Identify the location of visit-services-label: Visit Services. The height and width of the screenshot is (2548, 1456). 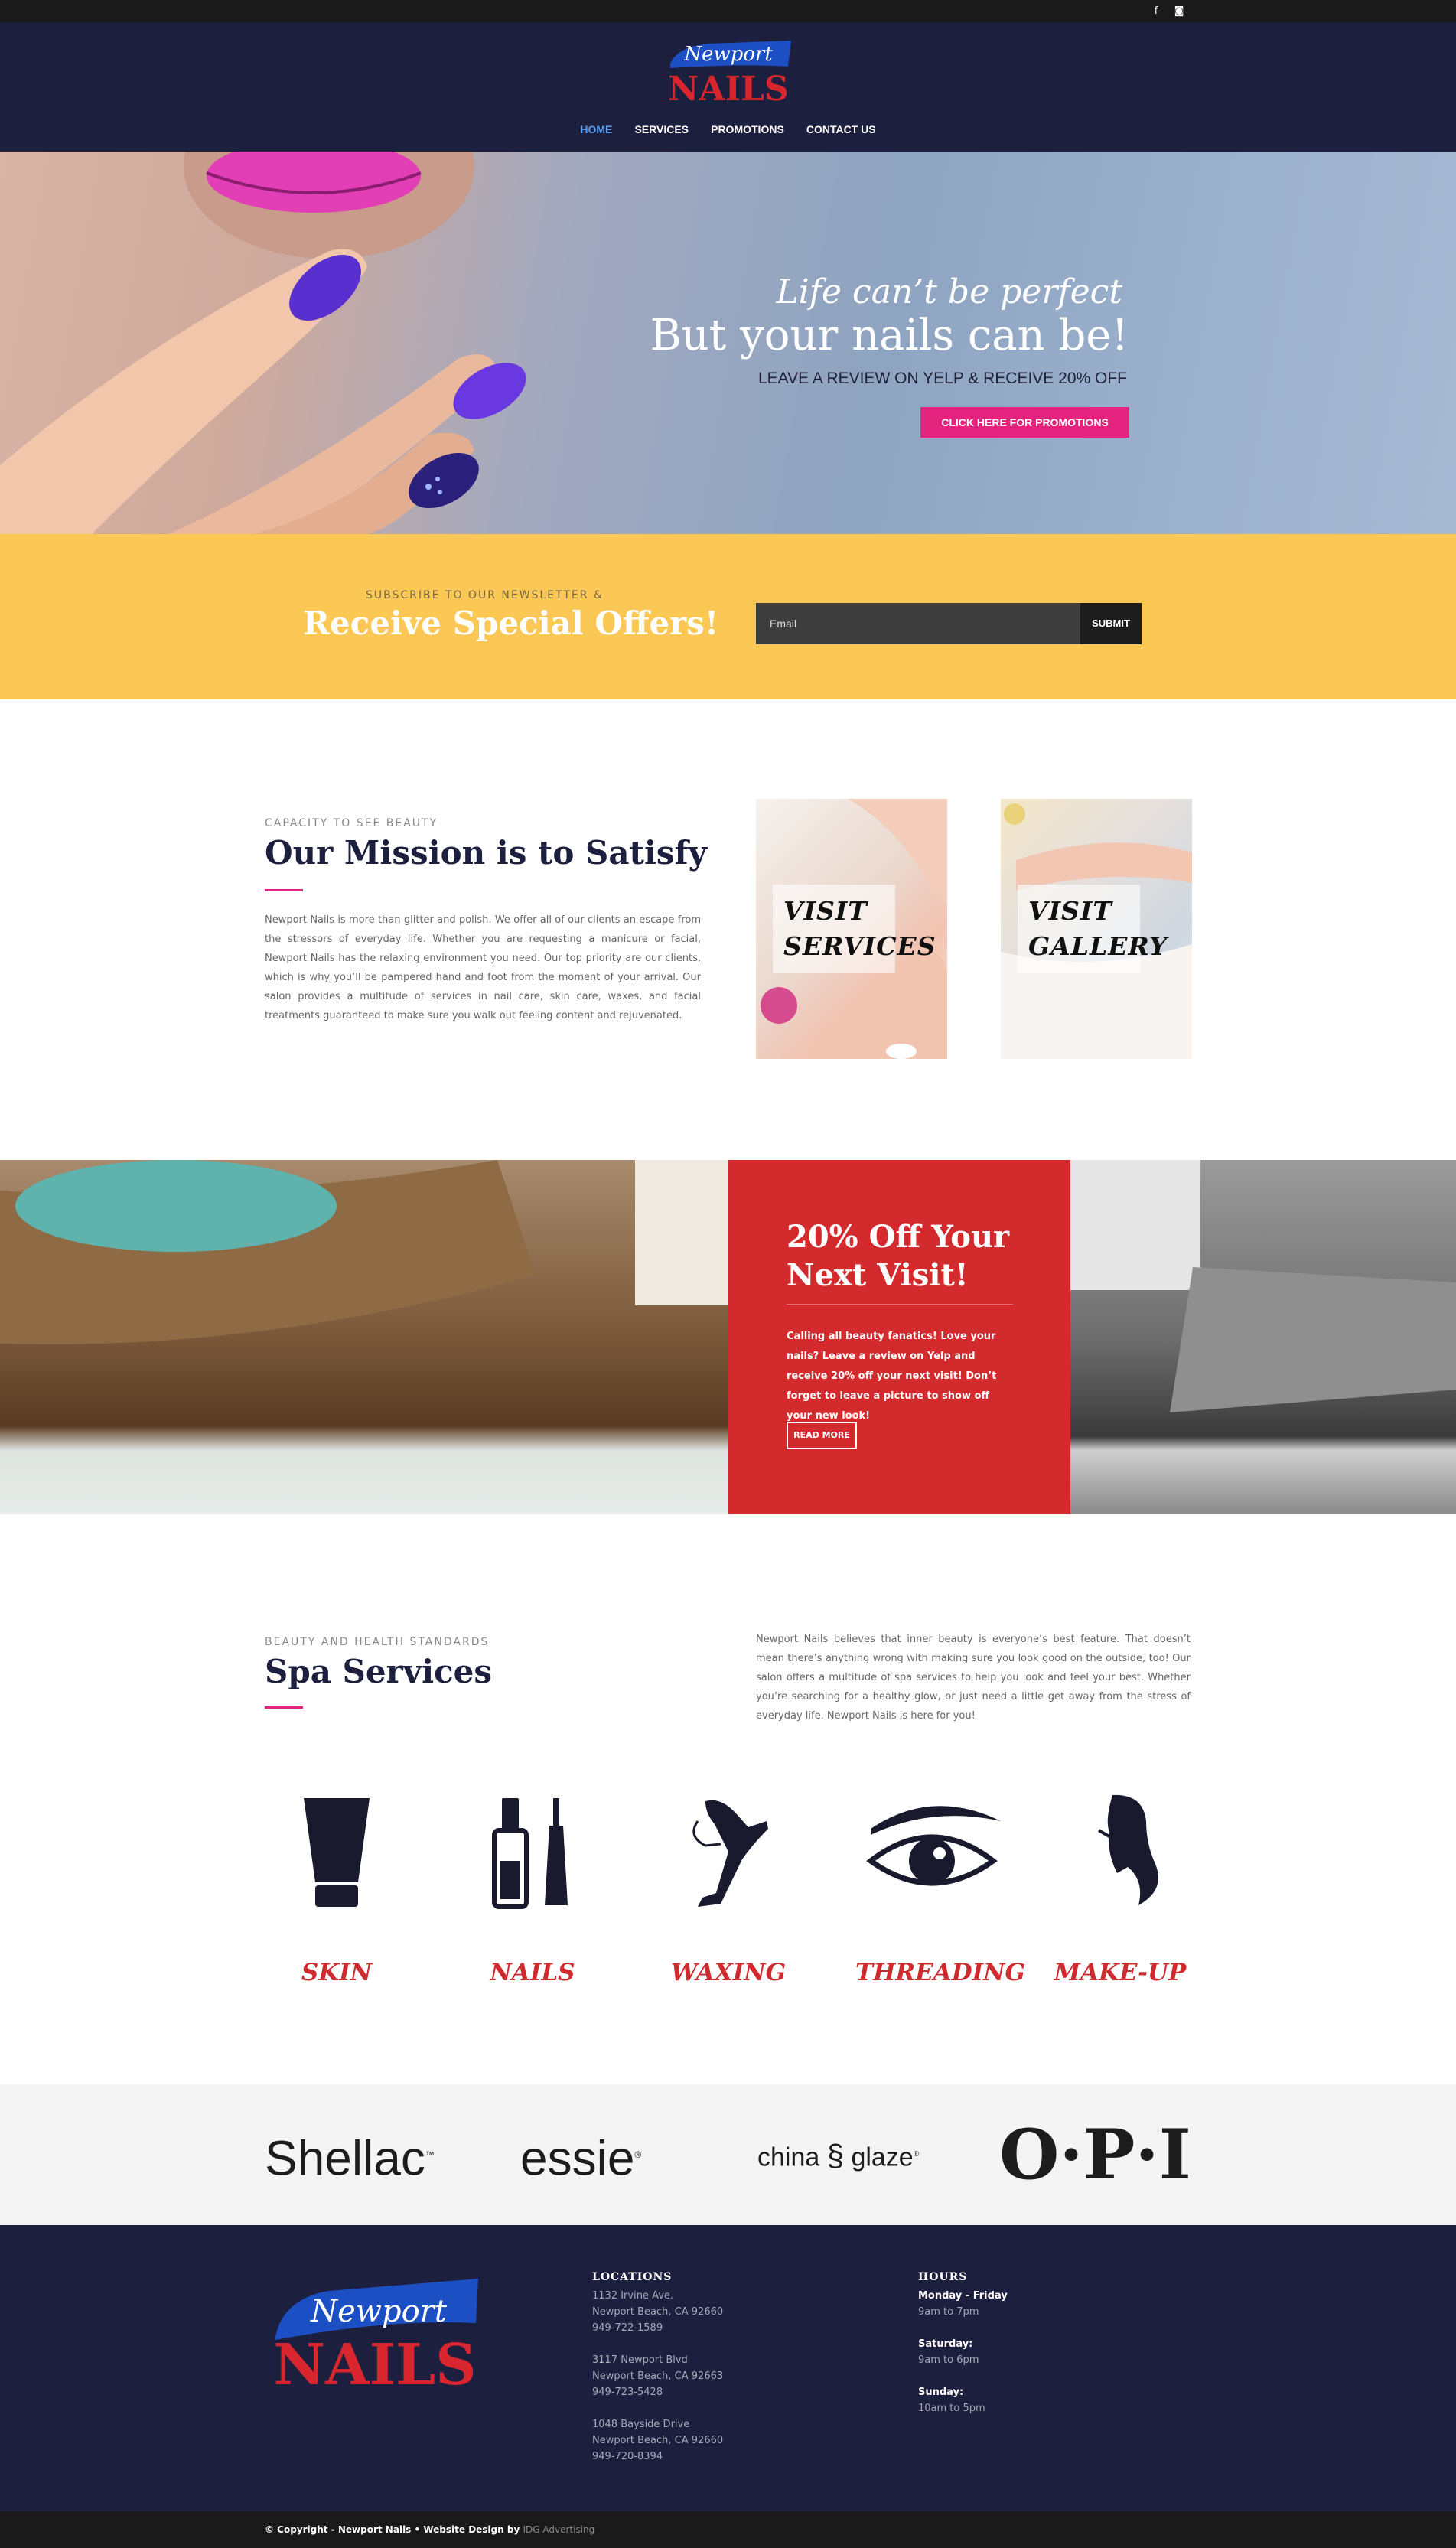
(854, 929).